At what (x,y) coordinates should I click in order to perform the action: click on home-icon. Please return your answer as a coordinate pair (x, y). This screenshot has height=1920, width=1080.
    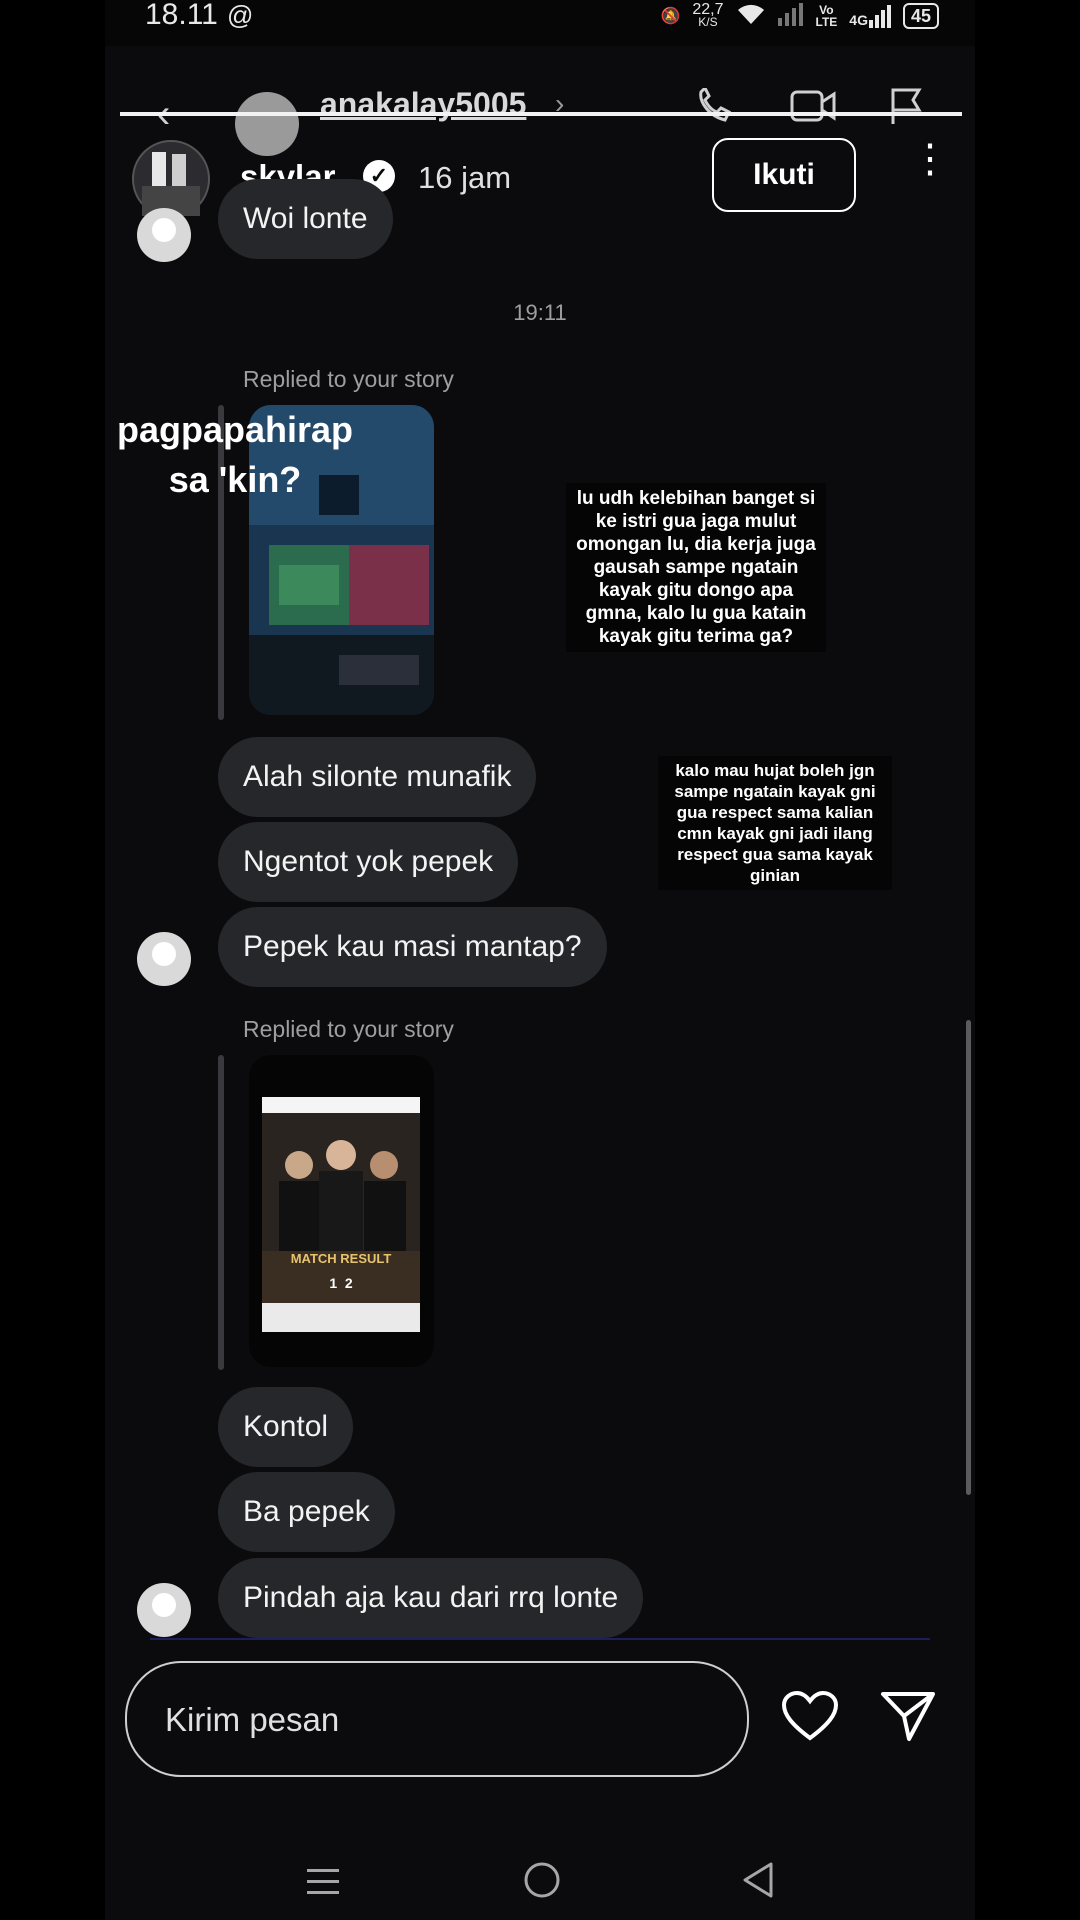
    Looking at the image, I should click on (542, 1885).